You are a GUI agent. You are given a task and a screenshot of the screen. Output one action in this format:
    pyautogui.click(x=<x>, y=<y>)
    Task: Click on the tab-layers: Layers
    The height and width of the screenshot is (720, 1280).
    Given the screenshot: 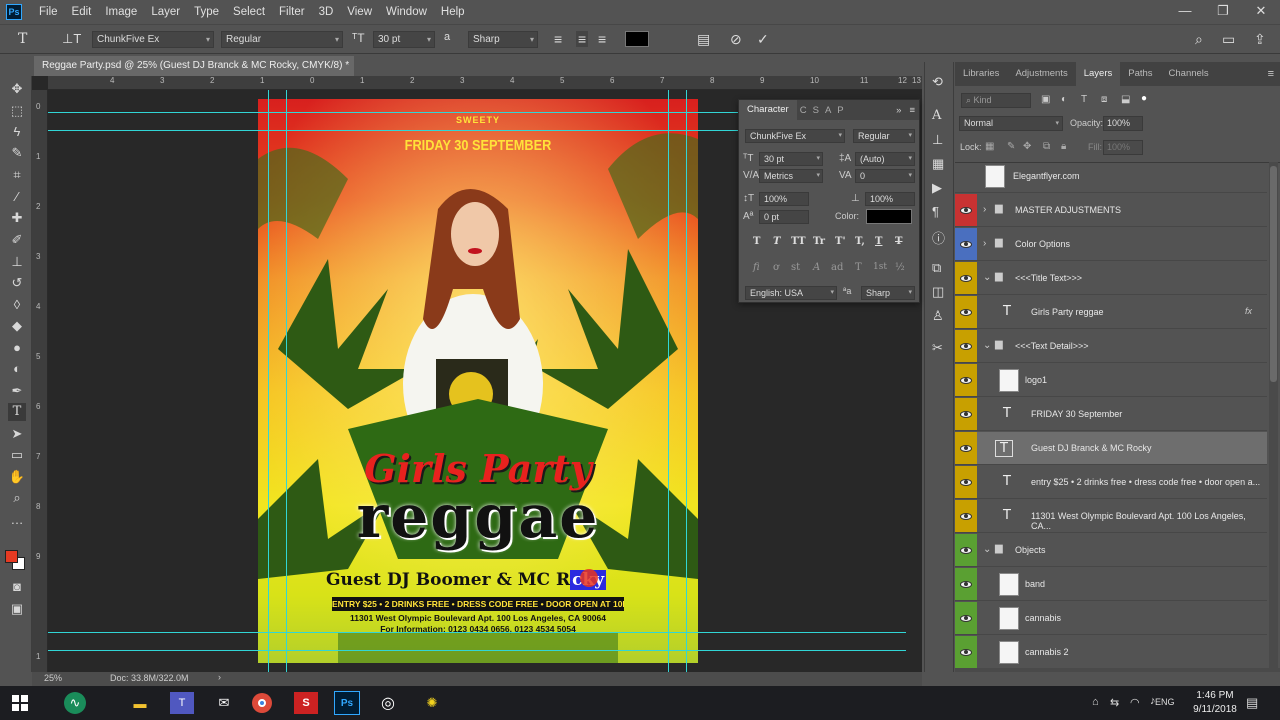 What is the action you would take?
    pyautogui.click(x=1098, y=74)
    